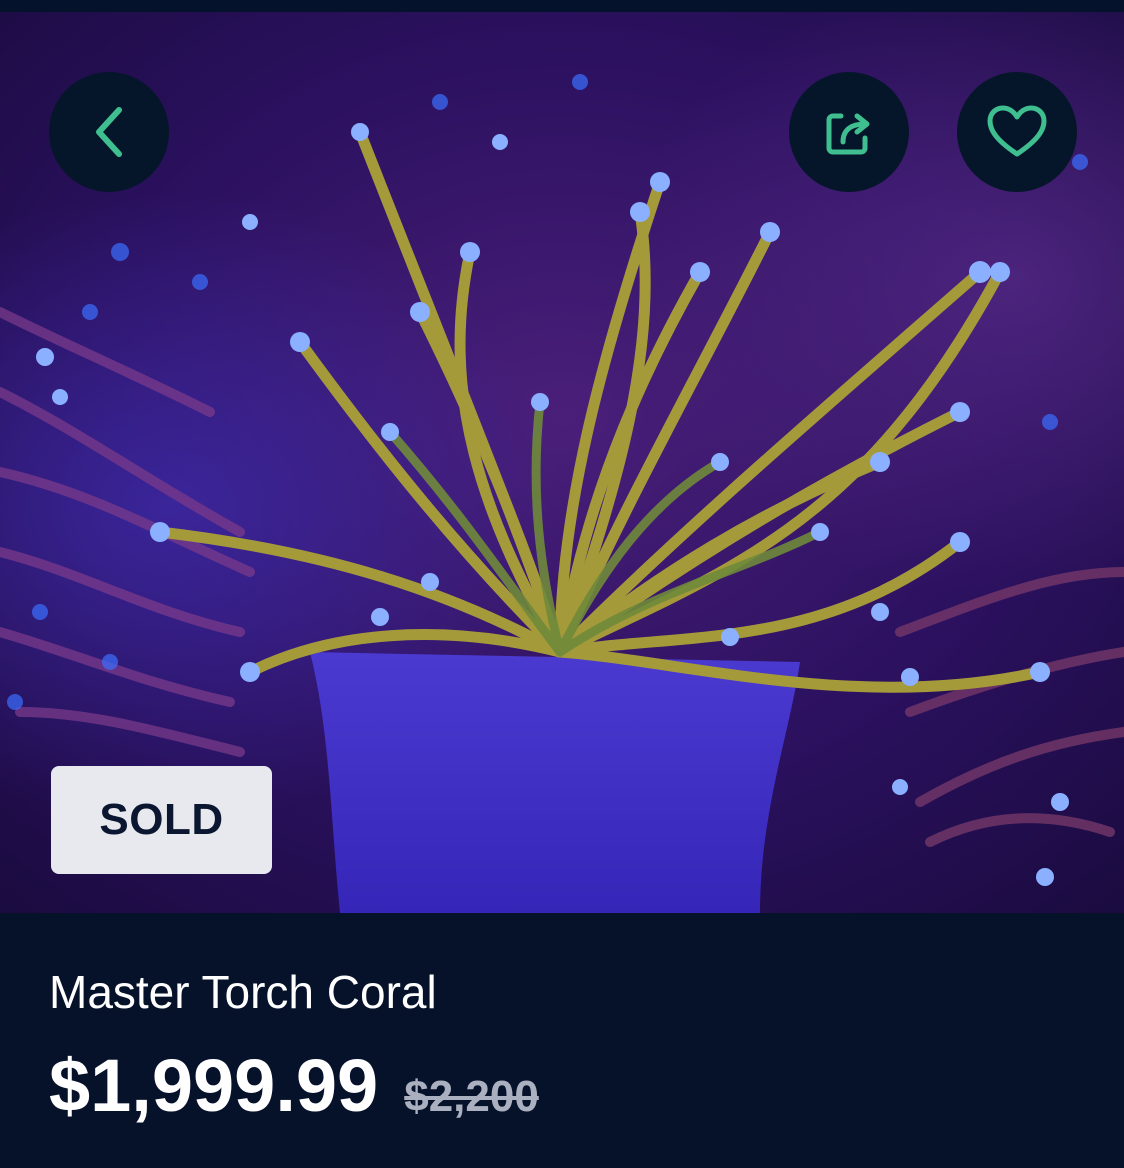  What do you see at coordinates (471, 1096) in the screenshot?
I see `original-price: $2,200` at bounding box center [471, 1096].